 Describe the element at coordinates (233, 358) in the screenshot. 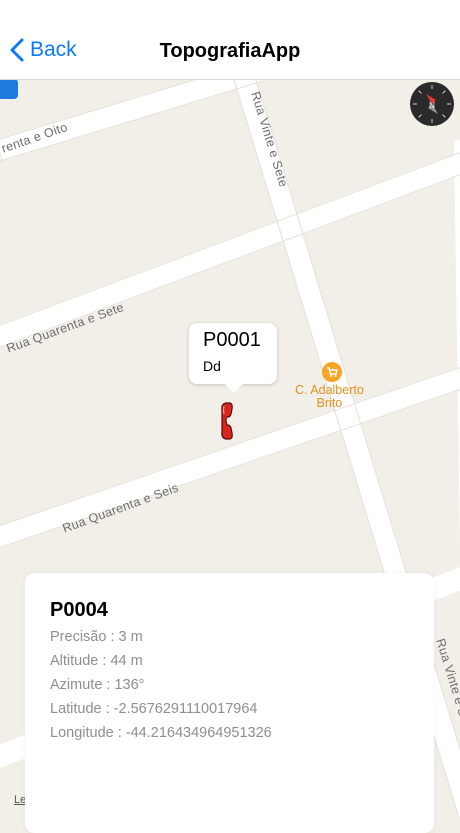

I see `annotation-callout: P0001 Dd` at that location.